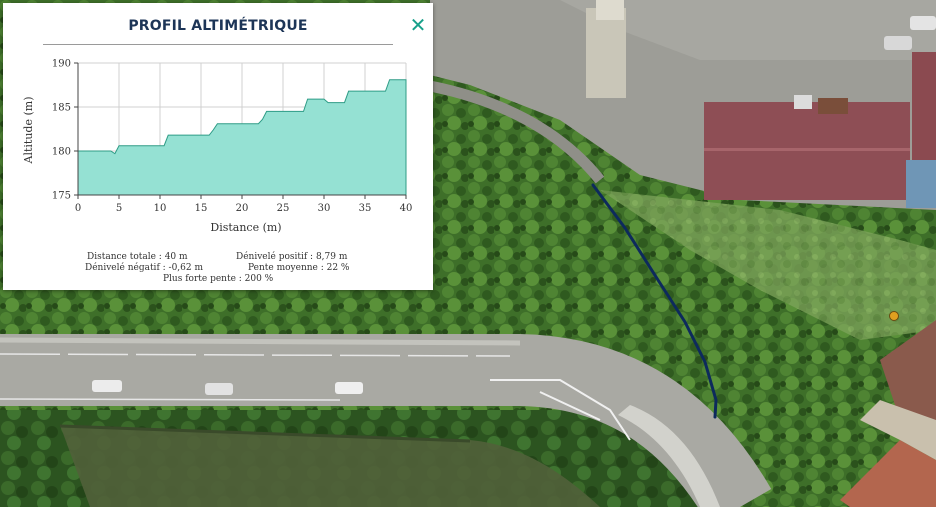 This screenshot has width=936, height=507. Describe the element at coordinates (406, 208) in the screenshot. I see `x-tick-label: 40` at that location.